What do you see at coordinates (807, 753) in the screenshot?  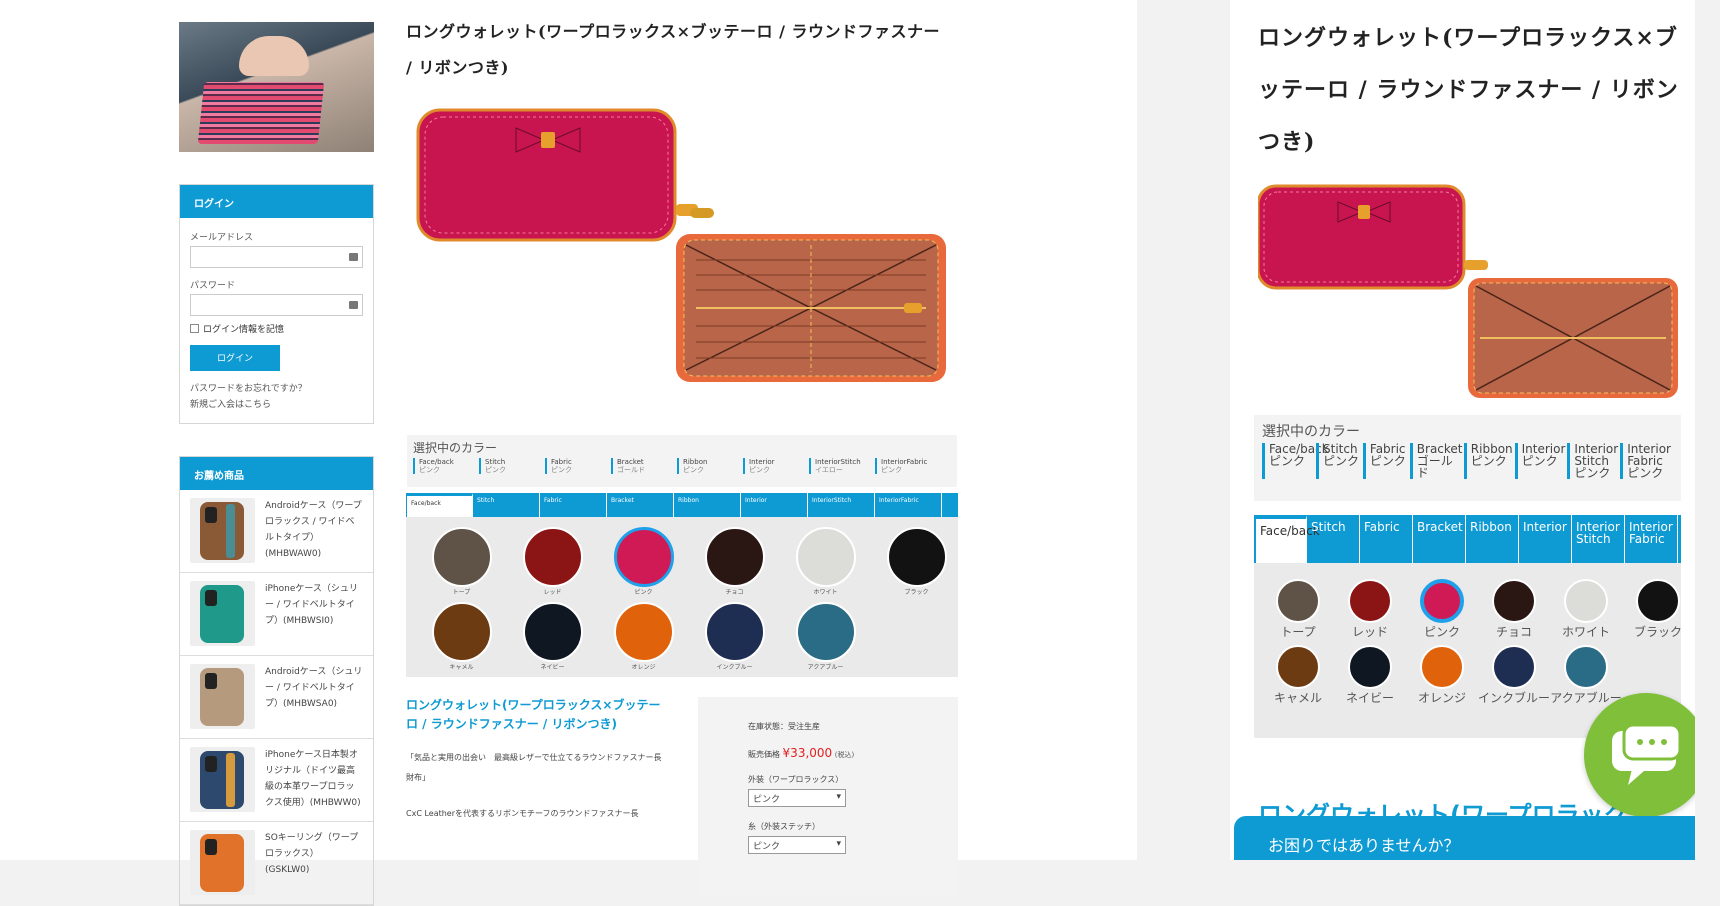 I see `price-value: ¥33,000` at bounding box center [807, 753].